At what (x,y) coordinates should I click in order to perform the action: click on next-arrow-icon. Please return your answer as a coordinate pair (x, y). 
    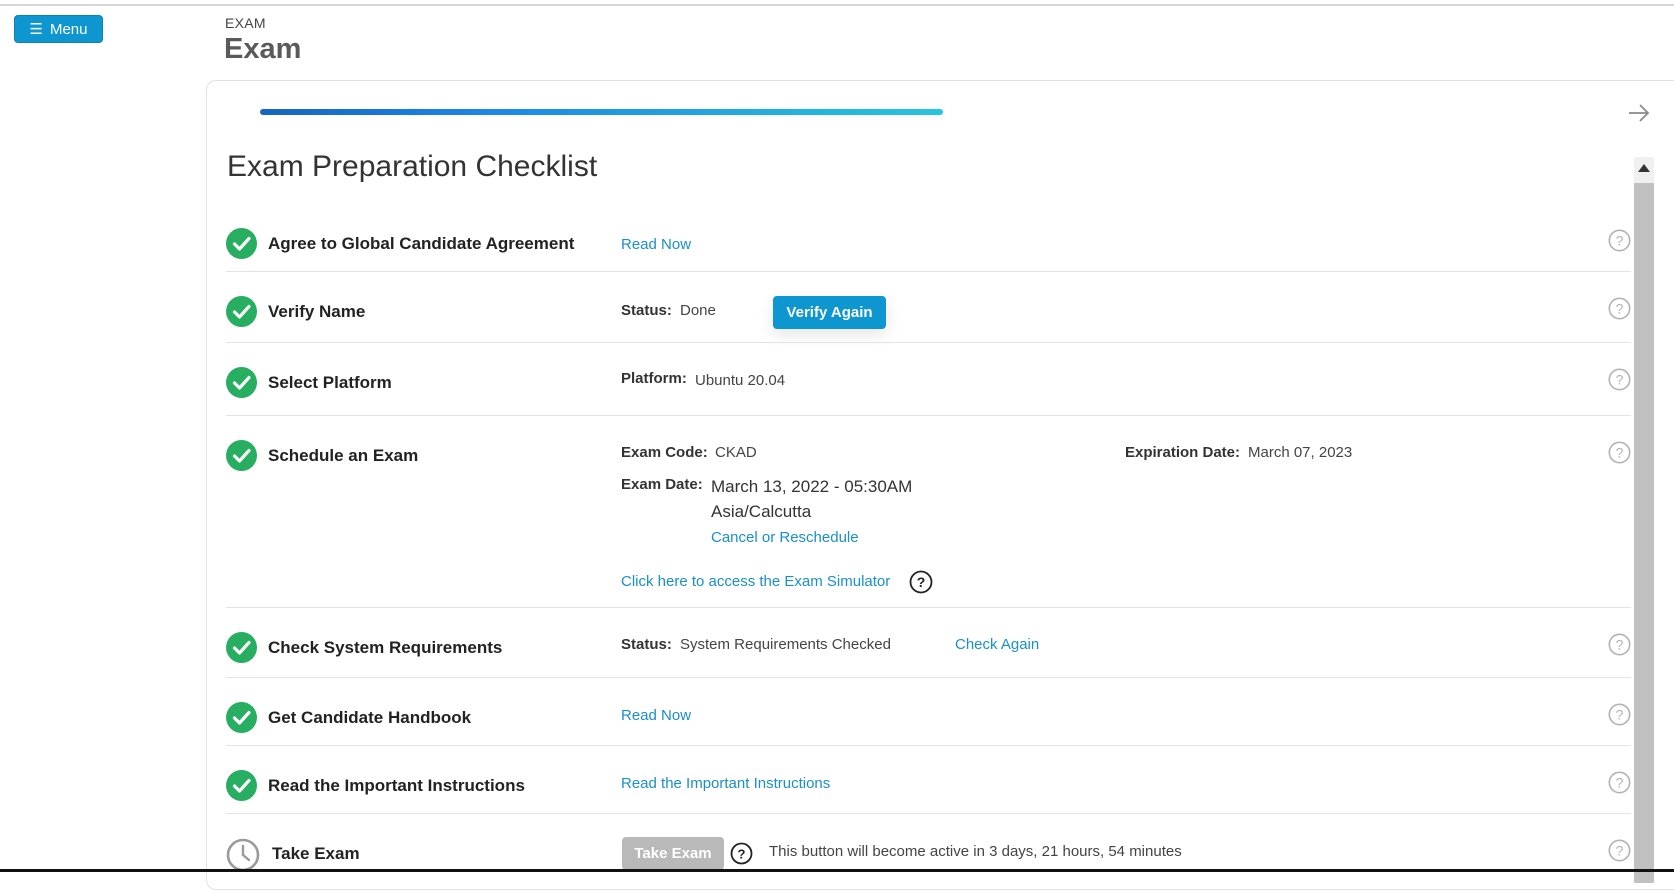
    Looking at the image, I should click on (1639, 113).